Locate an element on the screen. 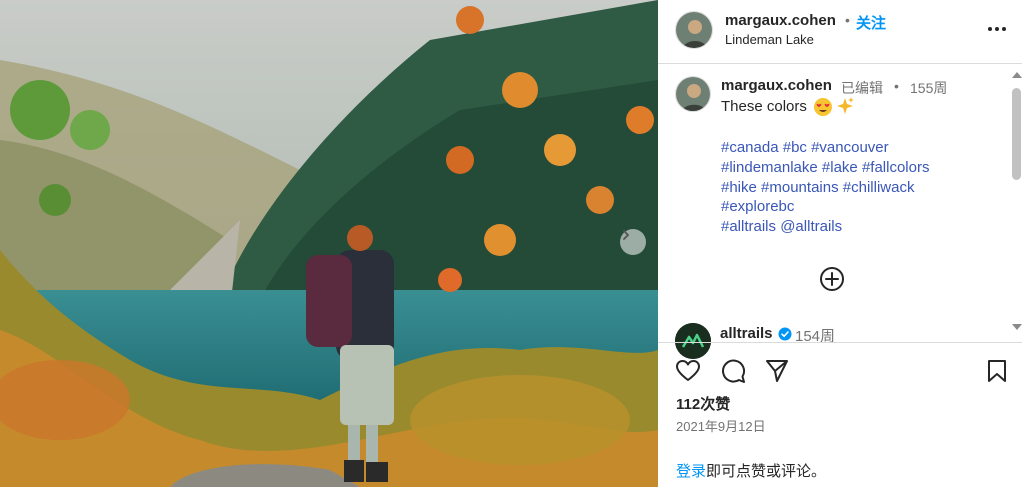 This screenshot has height=487, width=1022. header-username: margaux.cohen is located at coordinates (780, 20).